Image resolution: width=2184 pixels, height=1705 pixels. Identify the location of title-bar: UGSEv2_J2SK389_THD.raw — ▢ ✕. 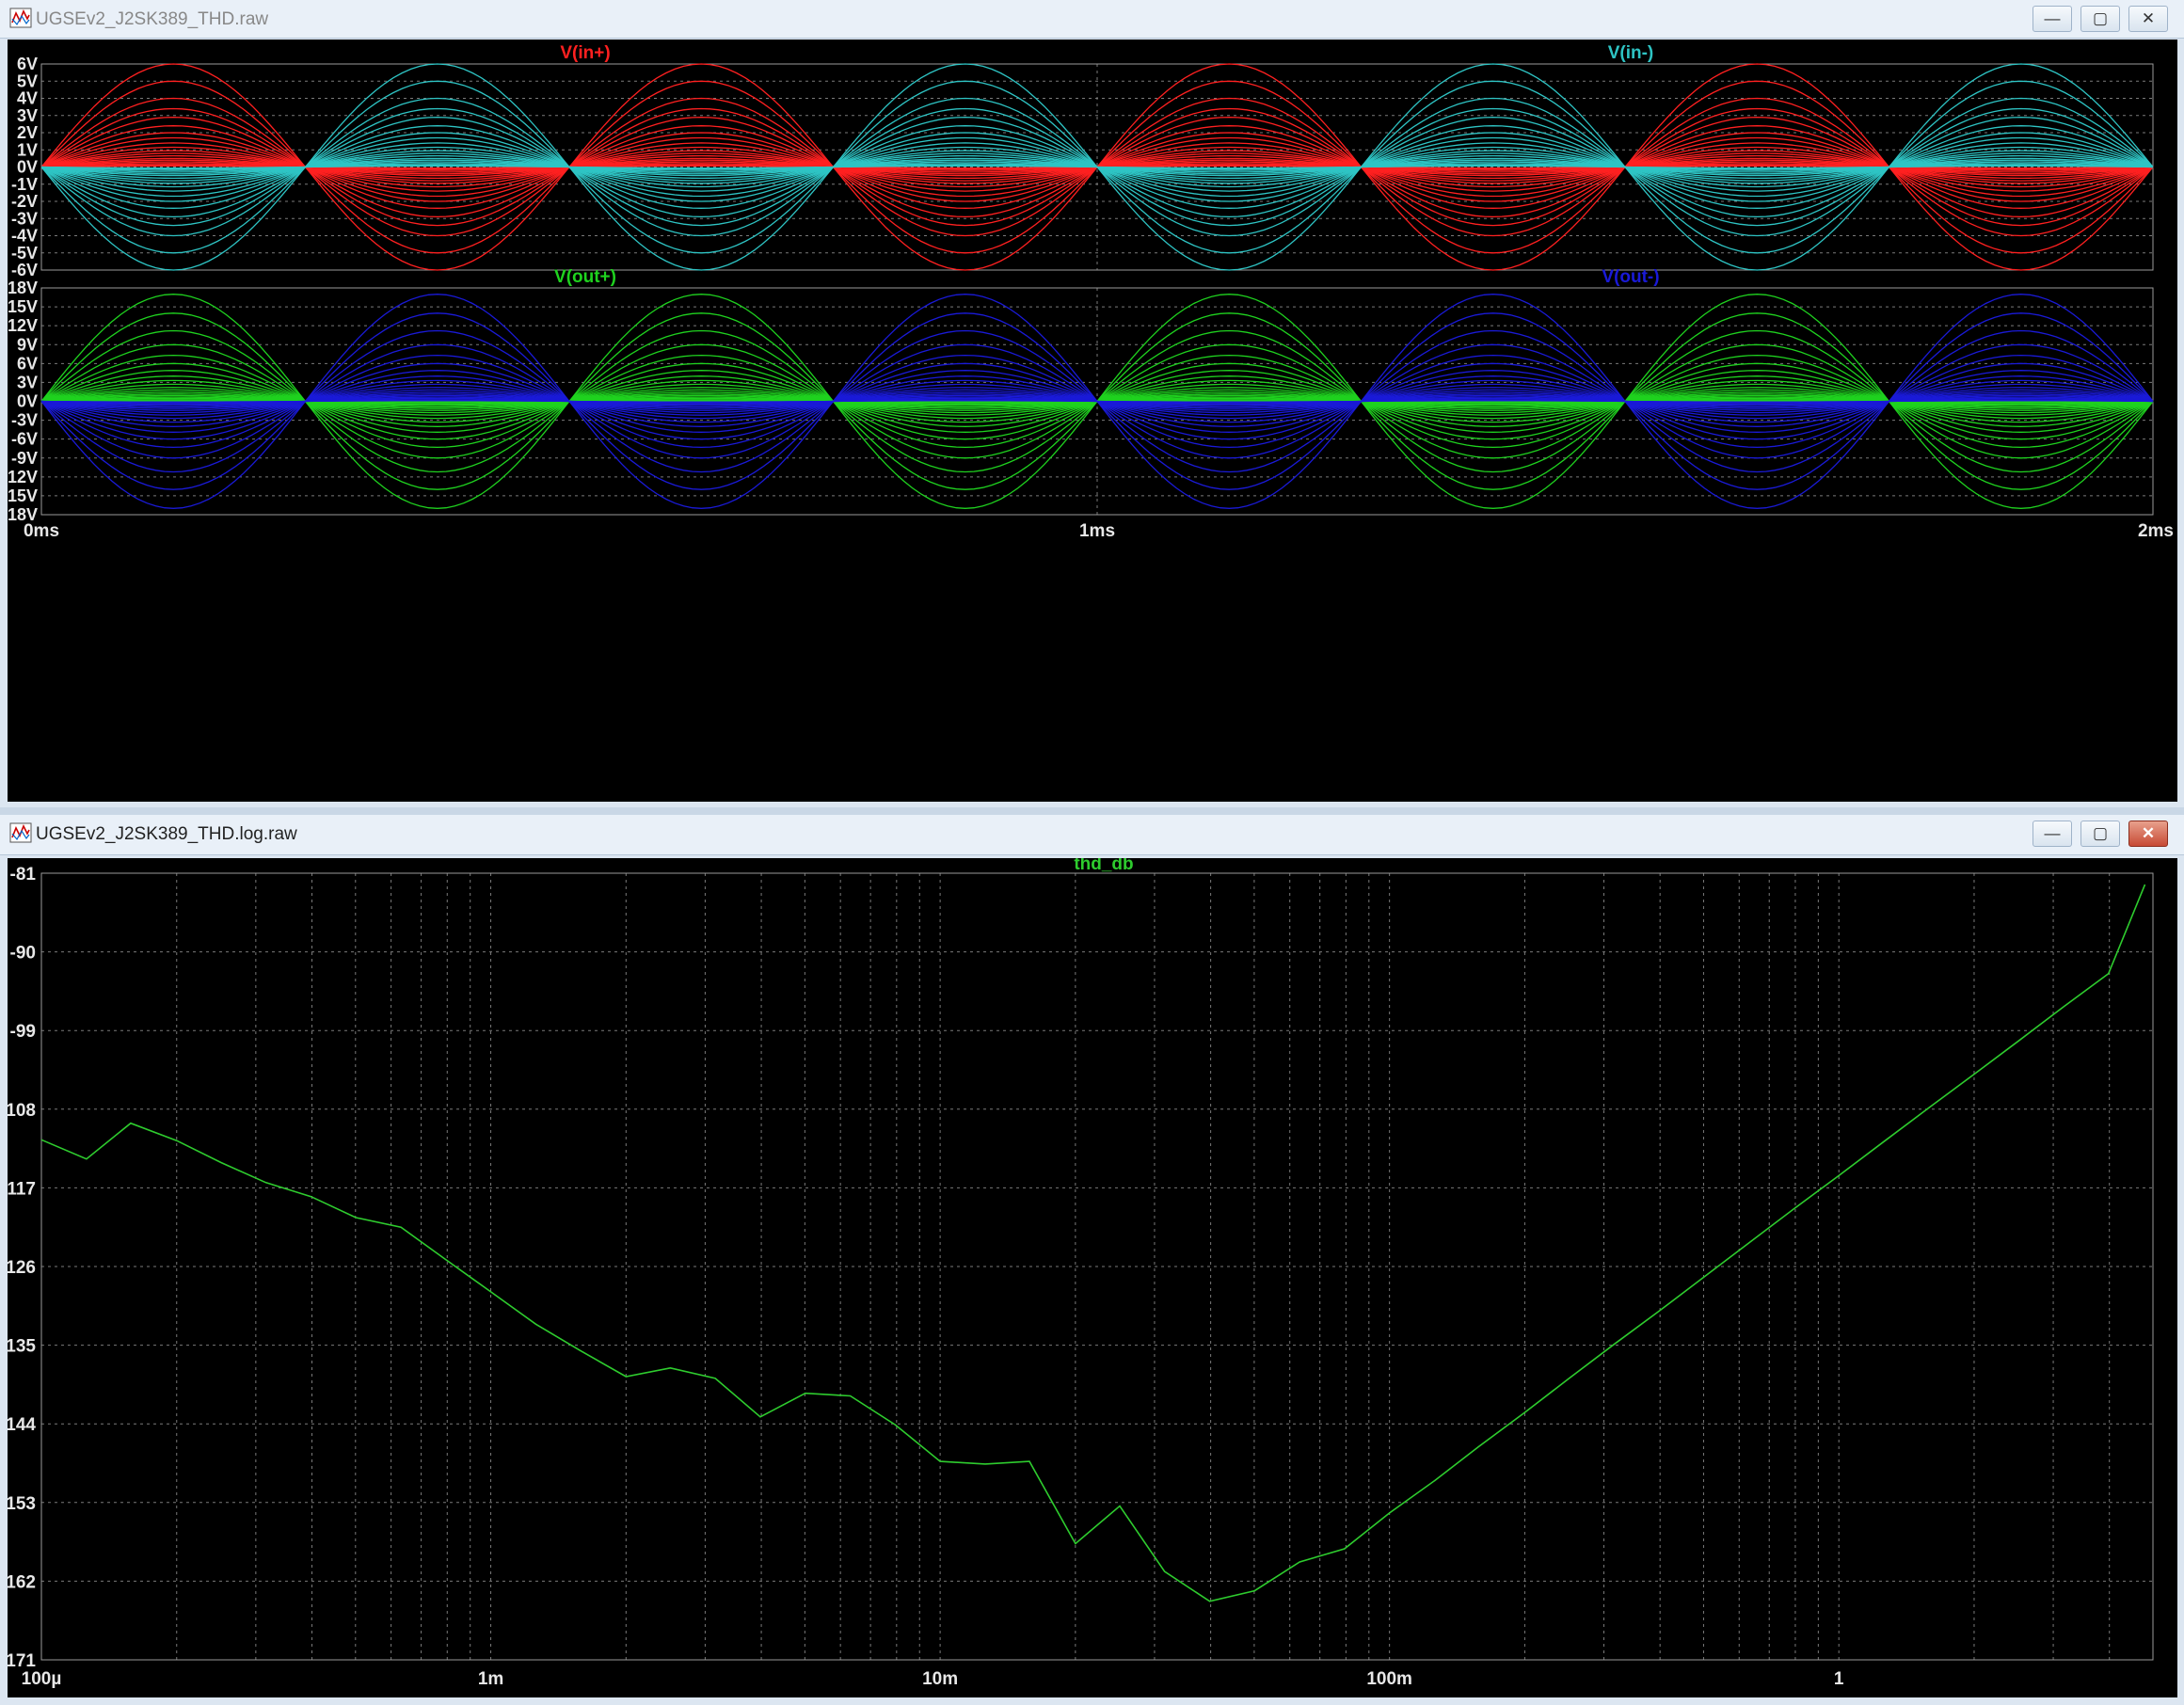
(1092, 19).